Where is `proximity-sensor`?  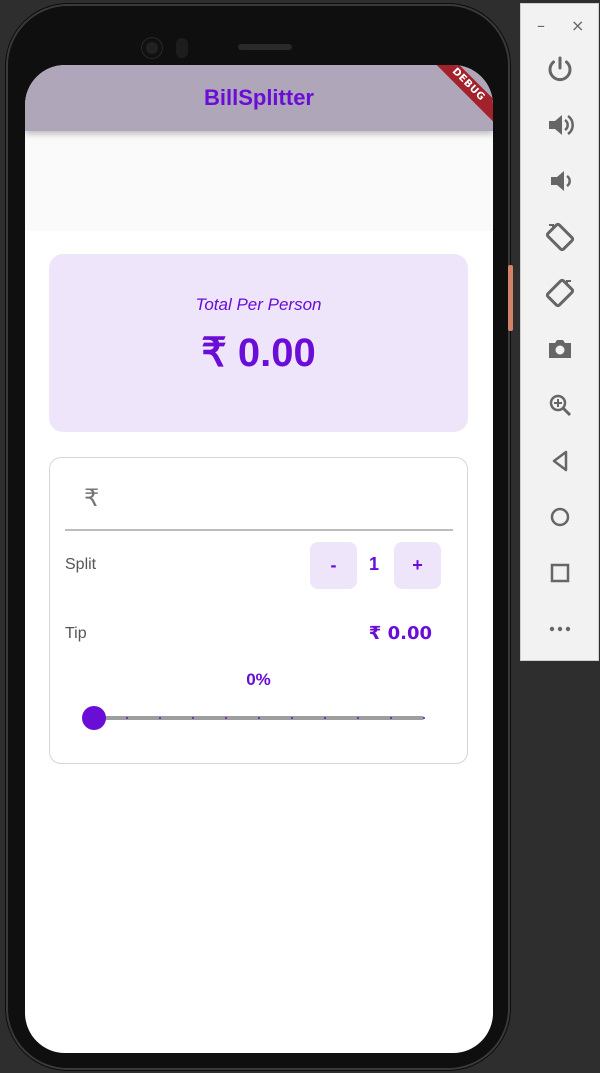 proximity-sensor is located at coordinates (182, 48).